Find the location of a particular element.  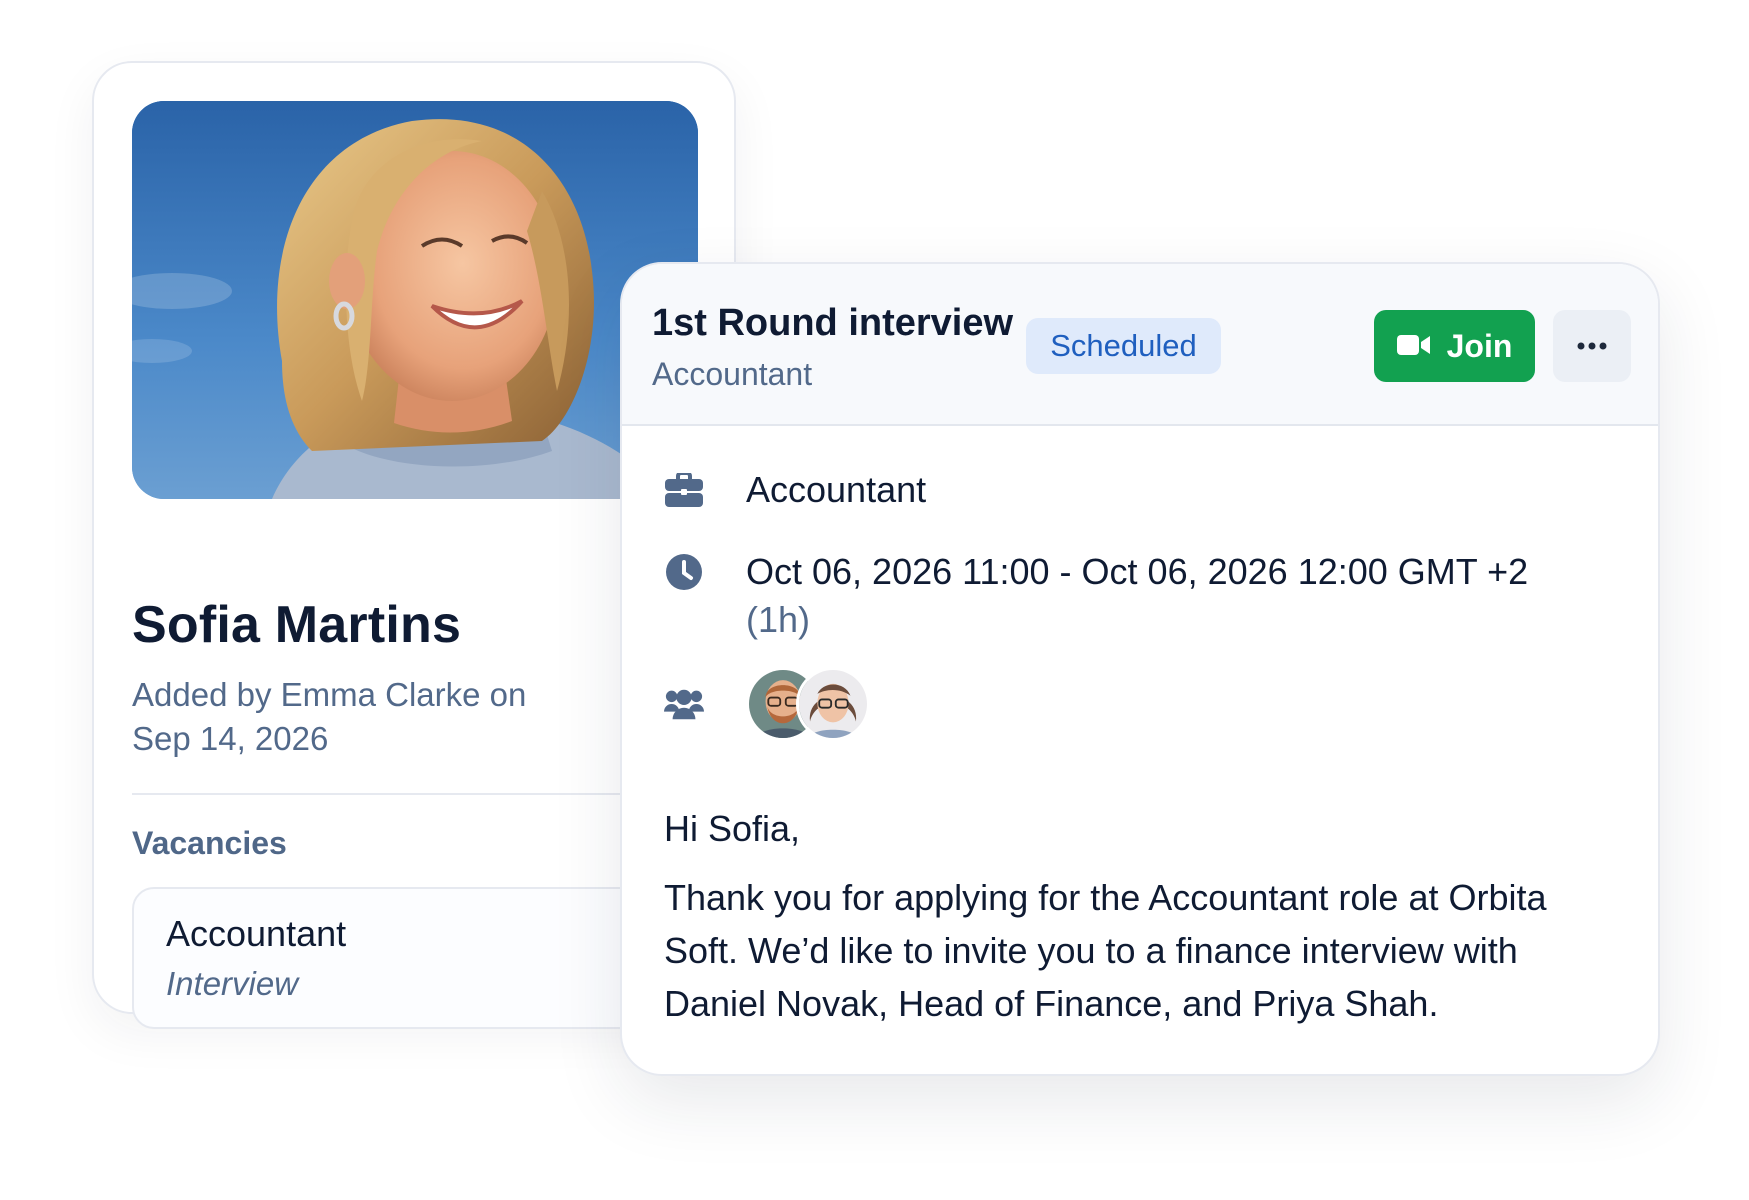

more-options-button is located at coordinates (1592, 346).